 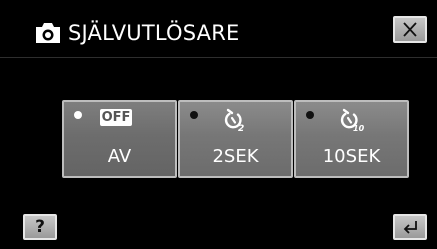 I want to click on close-button, so click(x=410, y=29).